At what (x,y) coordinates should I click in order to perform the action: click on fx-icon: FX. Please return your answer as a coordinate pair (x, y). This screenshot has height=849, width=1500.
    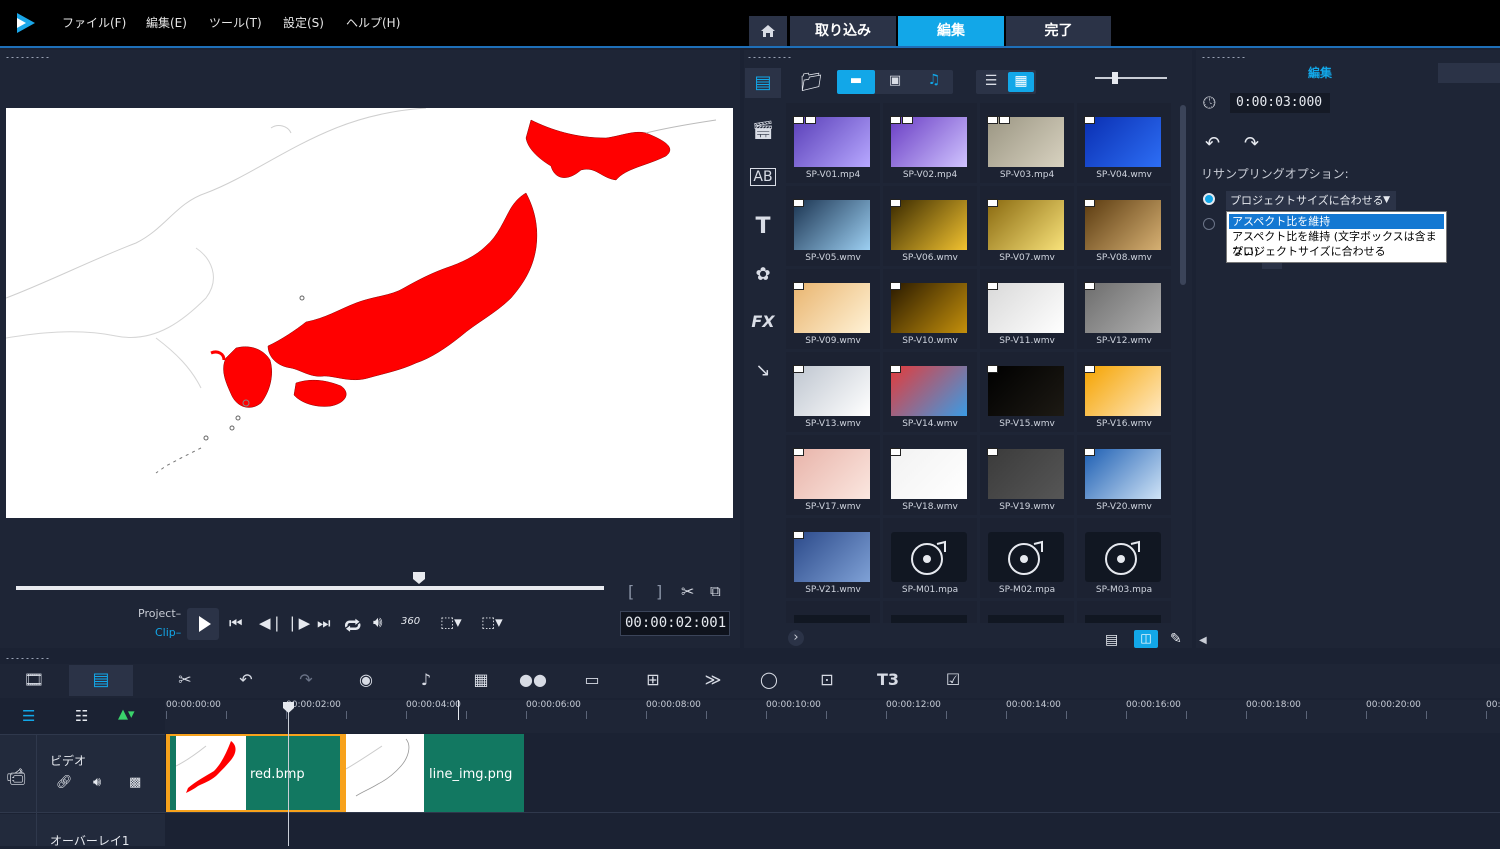
    Looking at the image, I should click on (763, 321).